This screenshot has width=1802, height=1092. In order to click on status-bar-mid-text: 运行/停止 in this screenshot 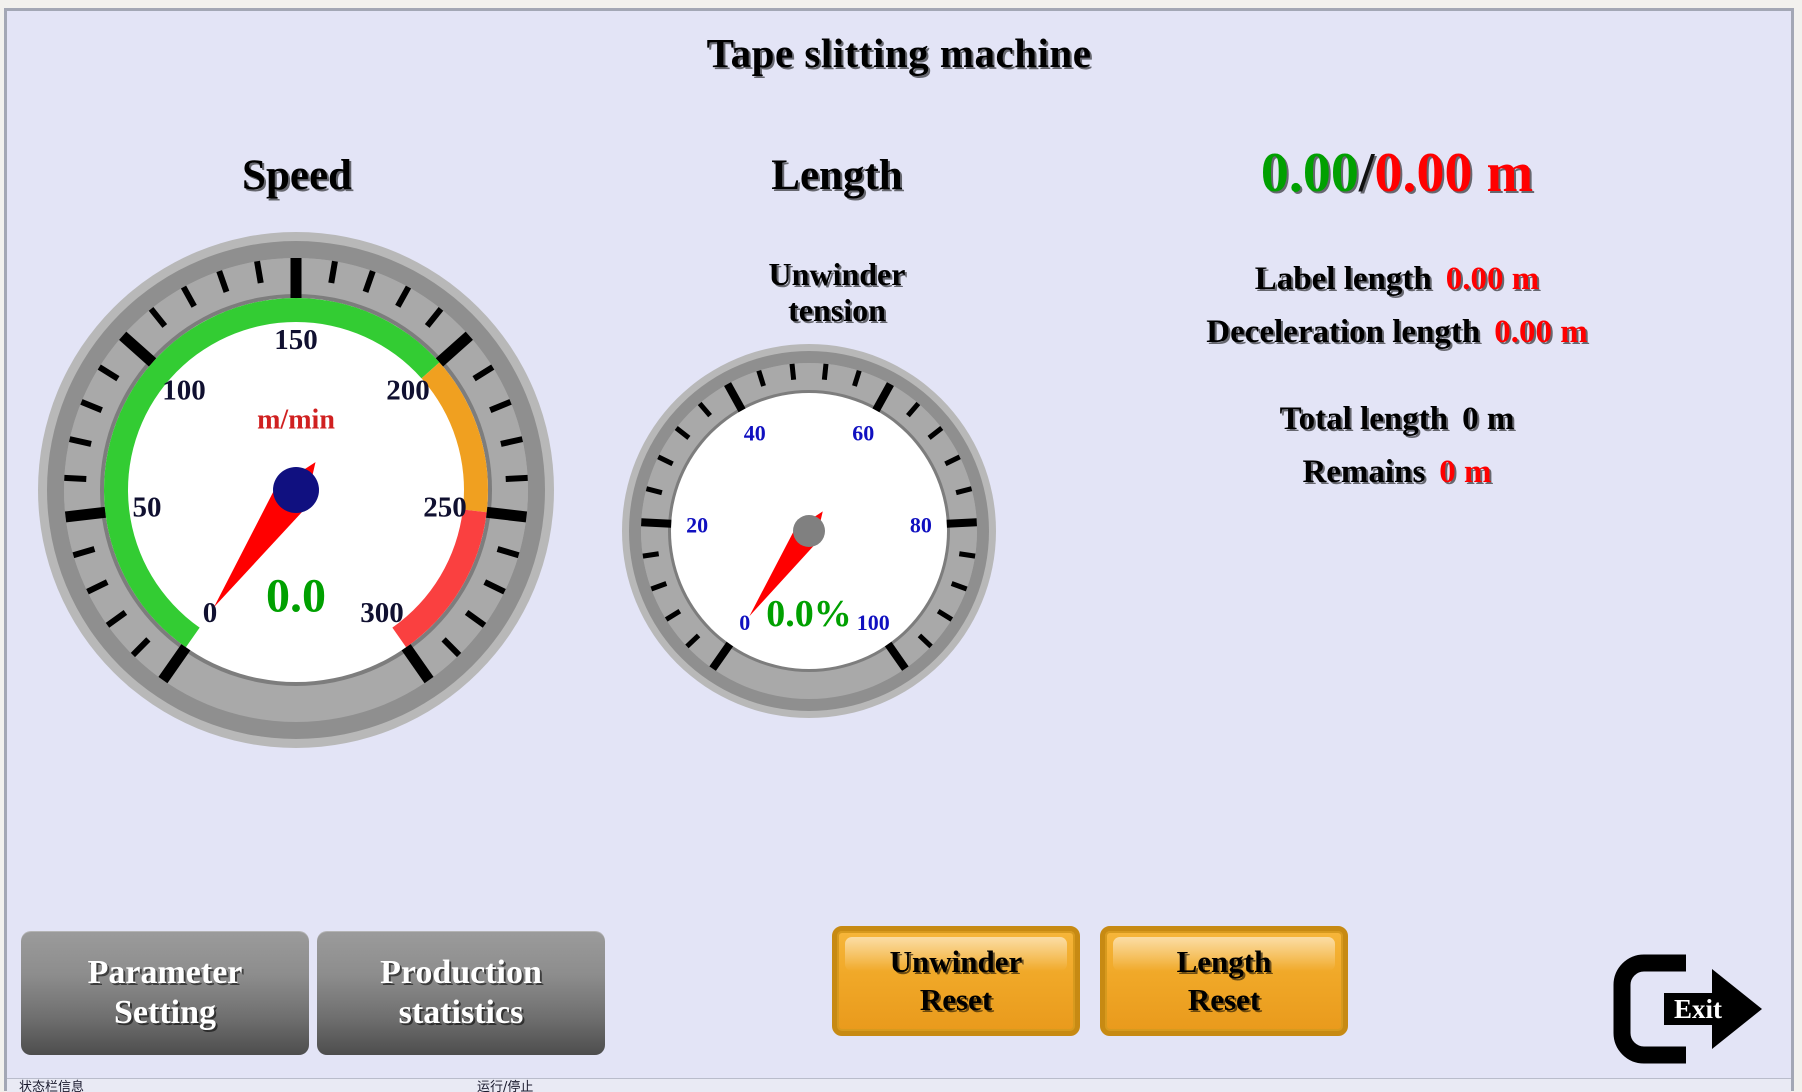, I will do `click(505, 1086)`.